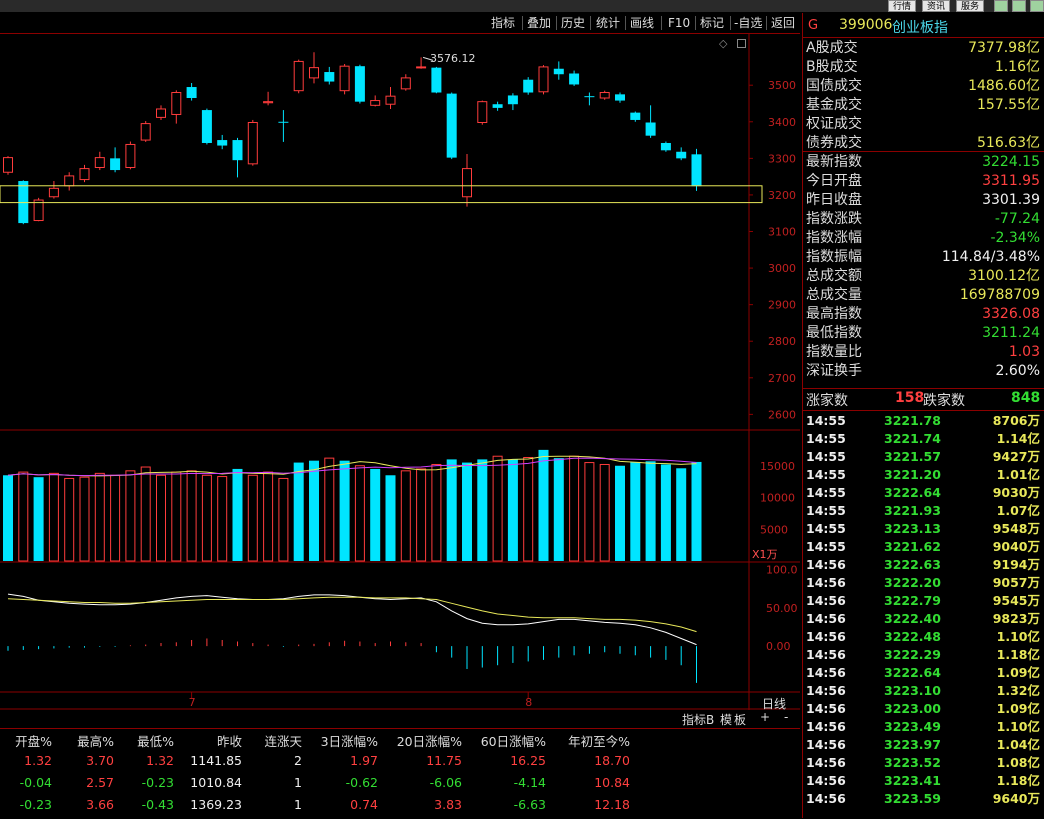 Image resolution: width=1044 pixels, height=819 pixels. Describe the element at coordinates (826, 528) in the screenshot. I see `tick-time: 14:55` at that location.